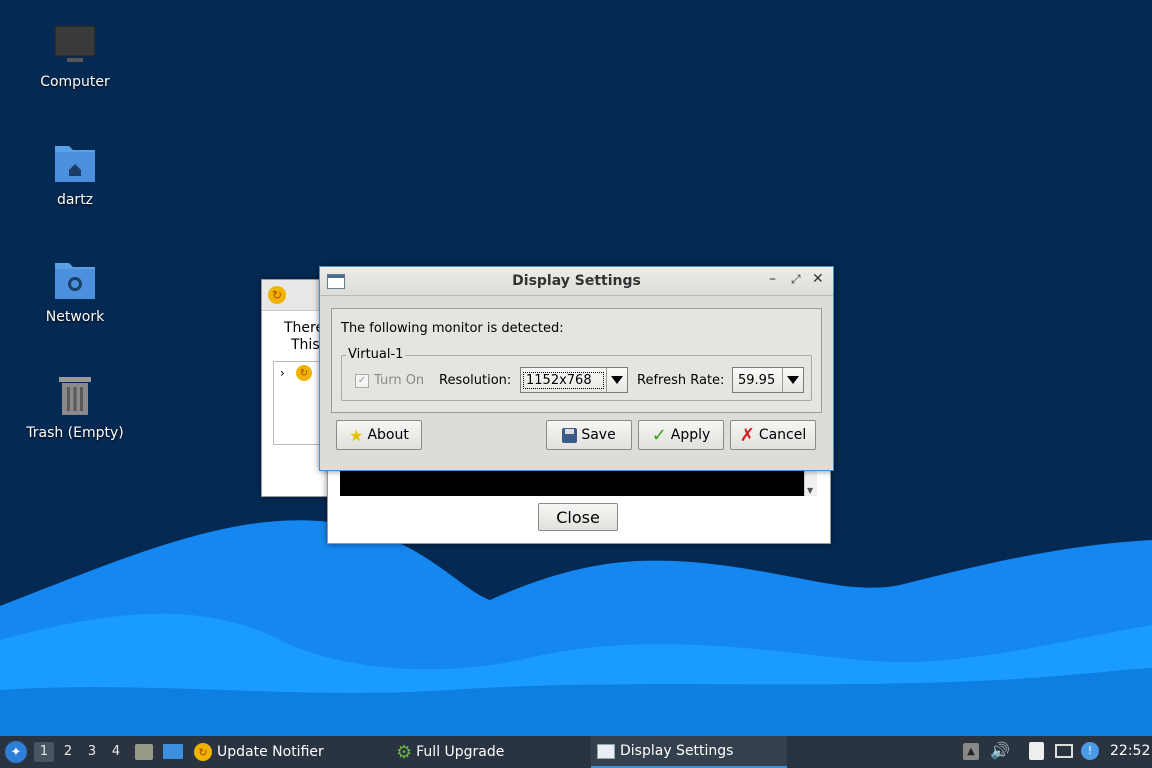 The width and height of the screenshot is (1152, 768). I want to click on resolution-label: Resolution:, so click(475, 380).